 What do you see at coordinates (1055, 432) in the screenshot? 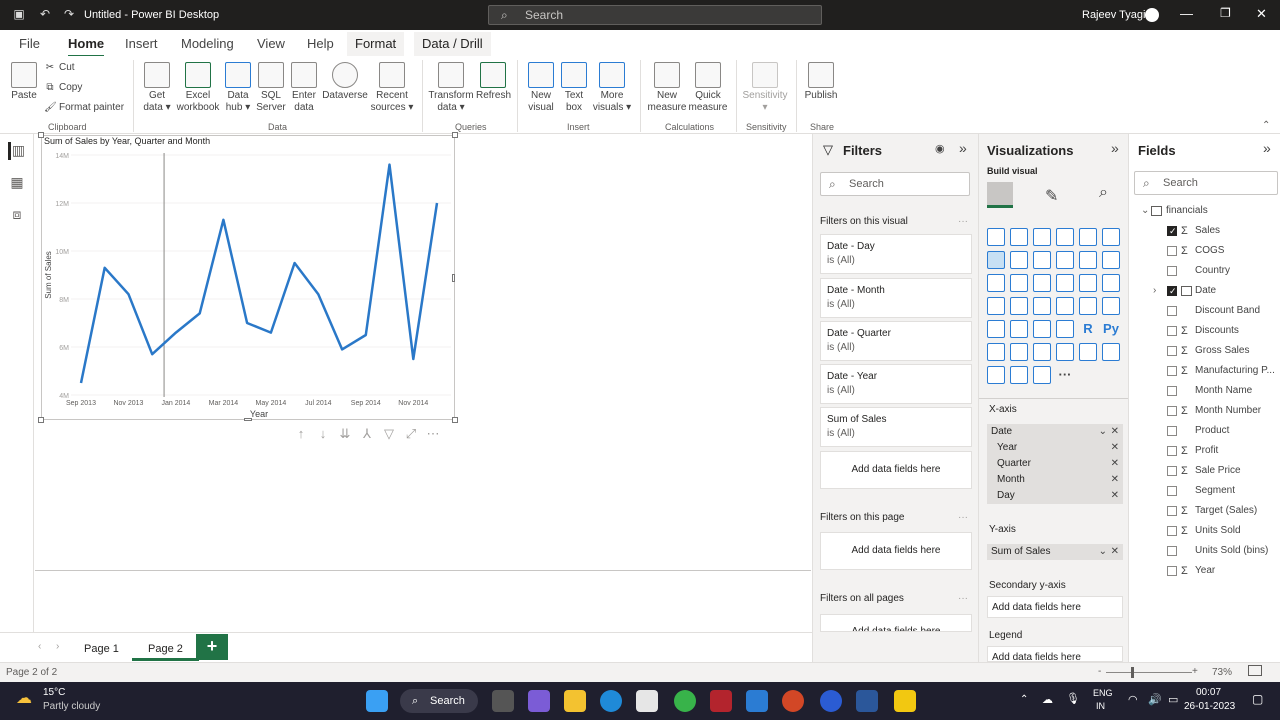
I see `x-axis-field: Date ⌄ ✕` at bounding box center [1055, 432].